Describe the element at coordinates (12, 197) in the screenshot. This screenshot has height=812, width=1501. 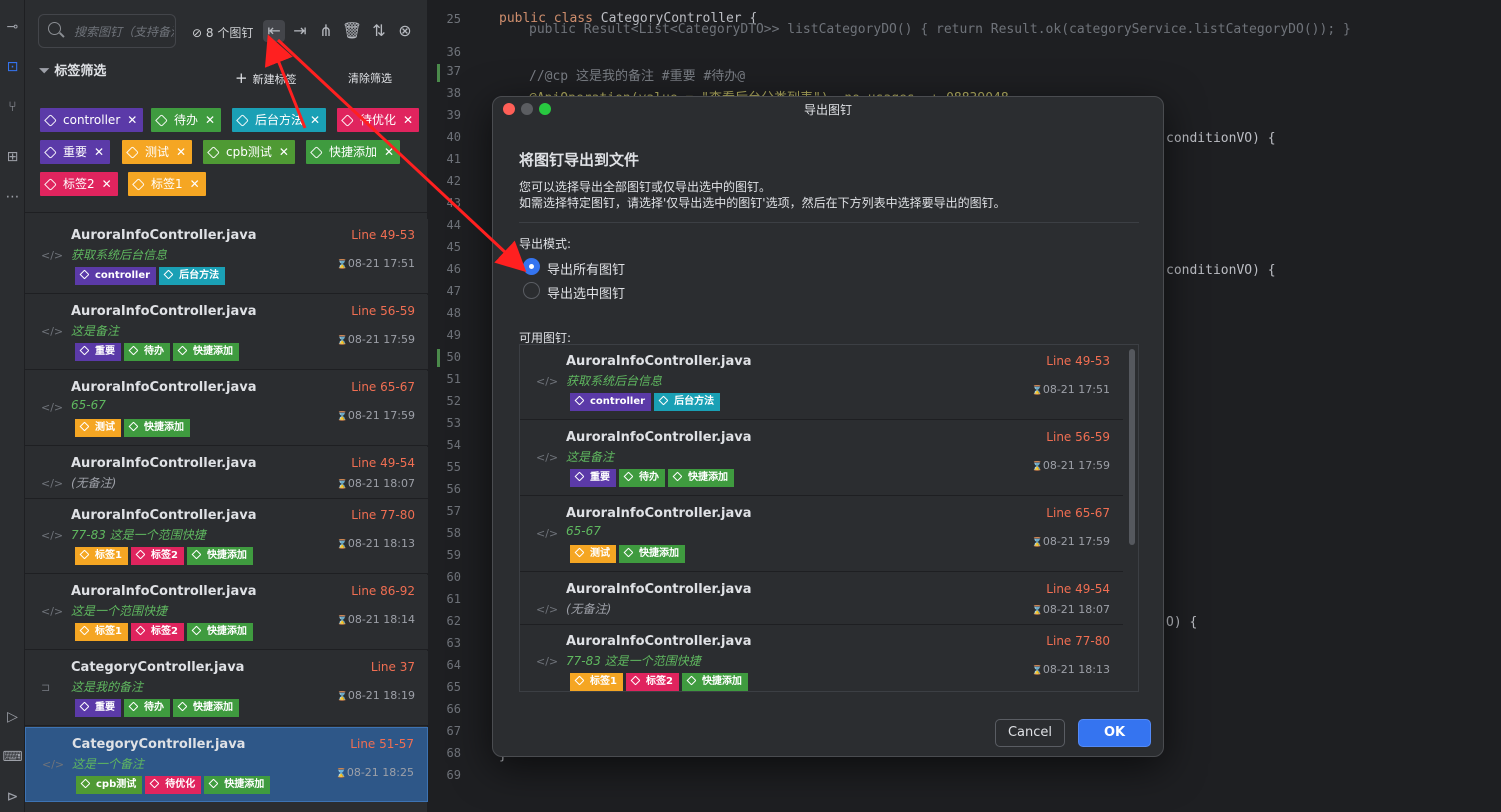
I see `more-icon: ⋯` at that location.